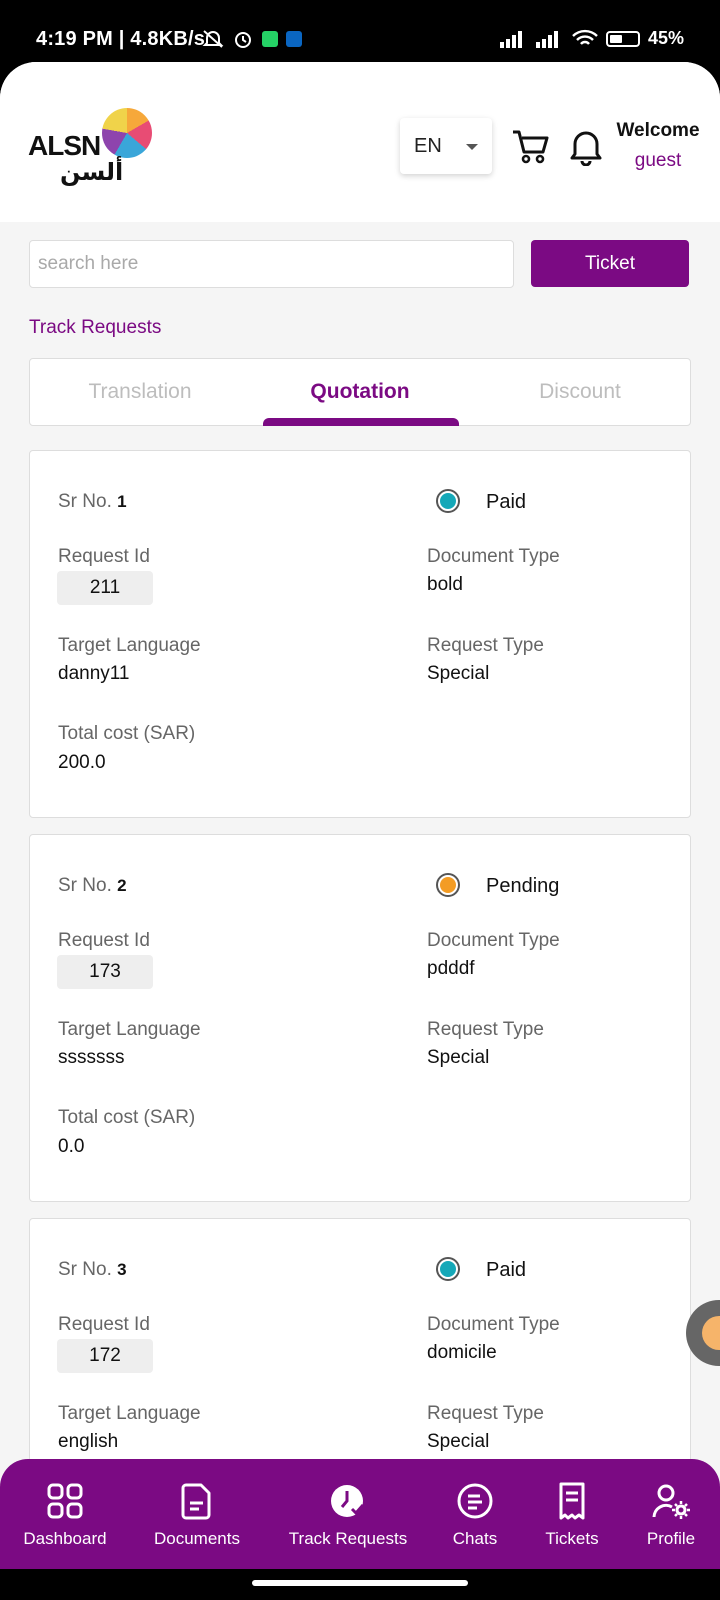  I want to click on sr-no: Sr No. 1, so click(92, 502).